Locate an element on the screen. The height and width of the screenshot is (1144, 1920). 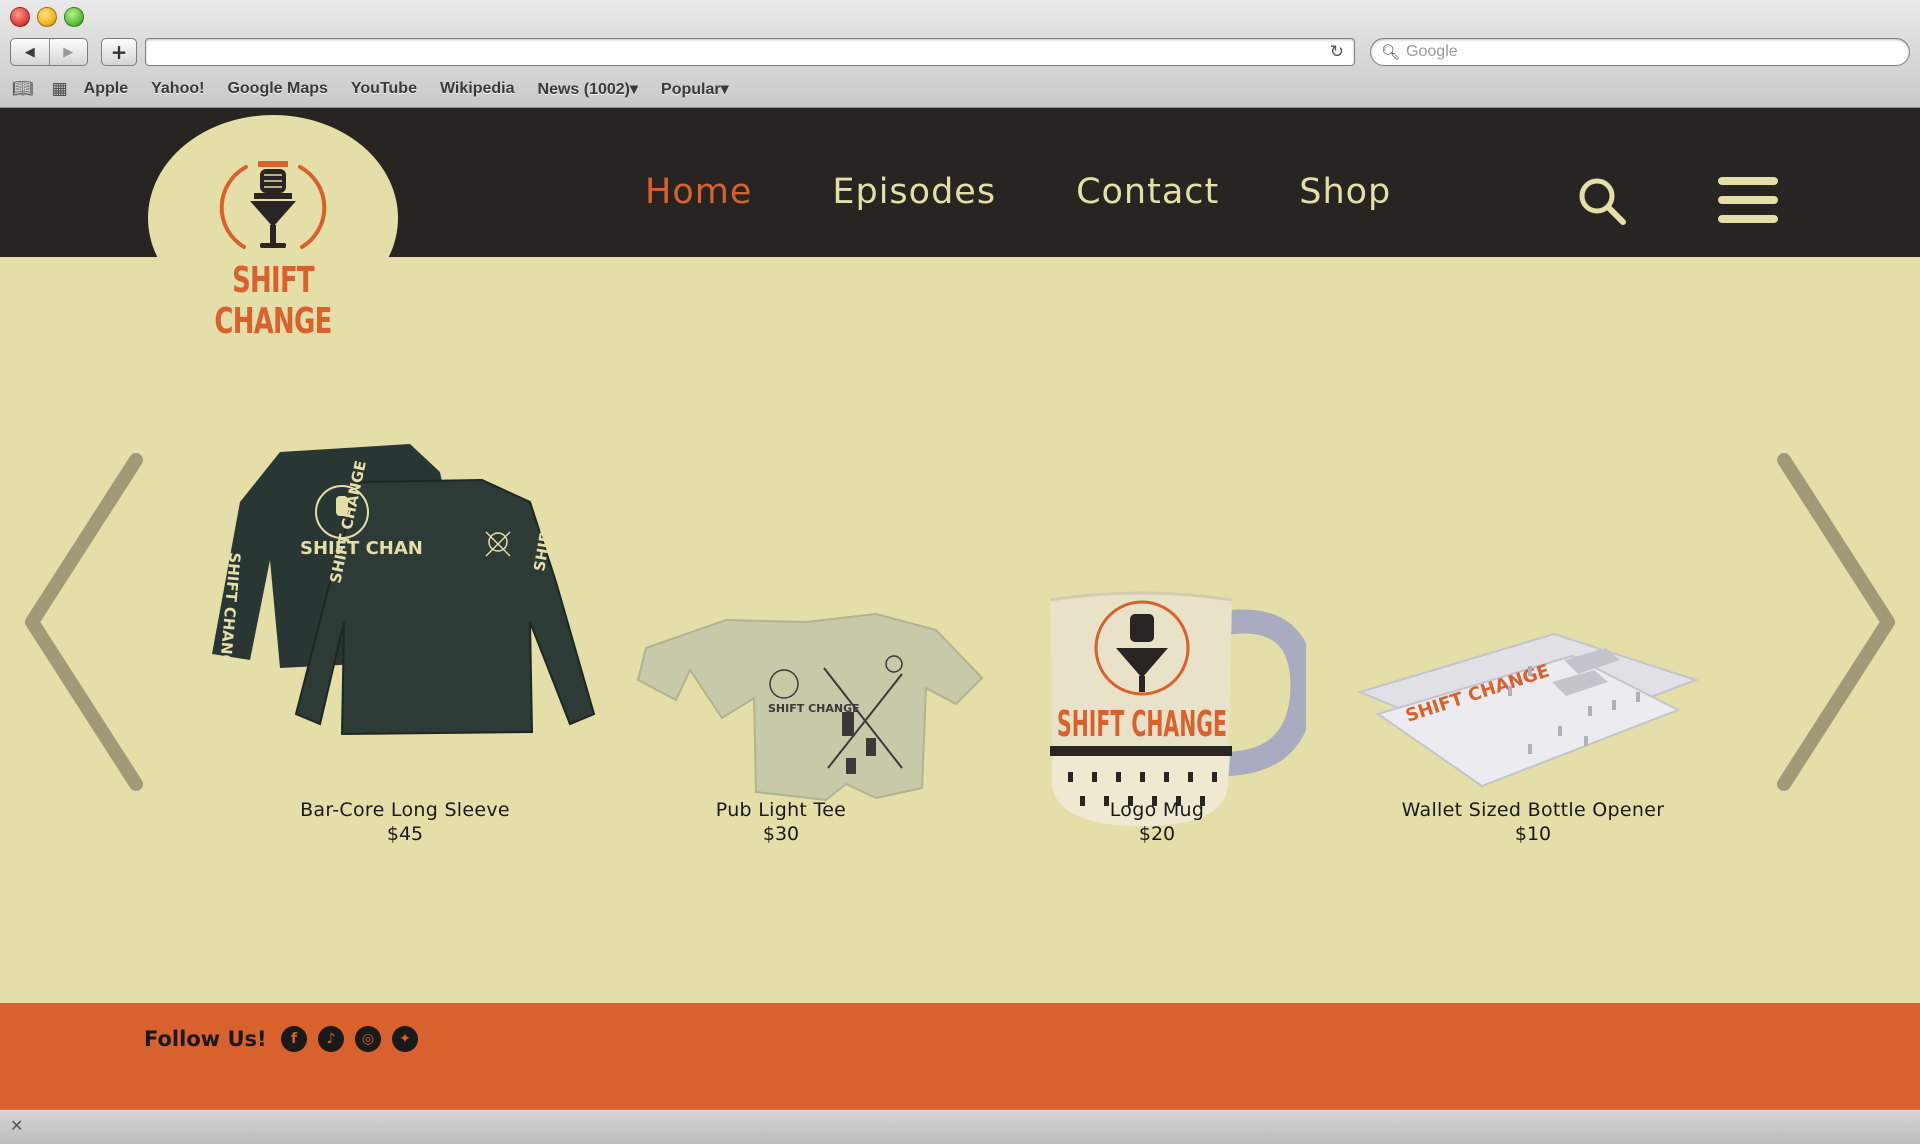
history-buttons: ◀ ▶ is located at coordinates (49, 52).